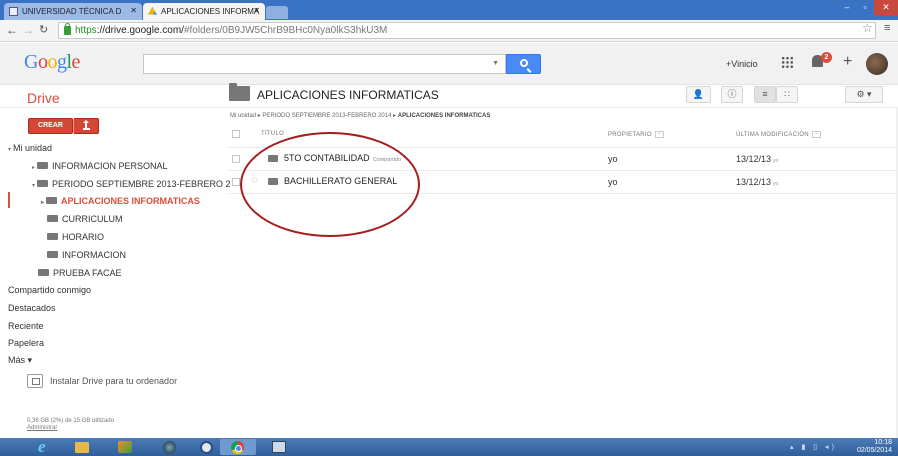 The height and width of the screenshot is (456, 898). Describe the element at coordinates (732, 94) in the screenshot. I see `details-button: ⓘ` at that location.